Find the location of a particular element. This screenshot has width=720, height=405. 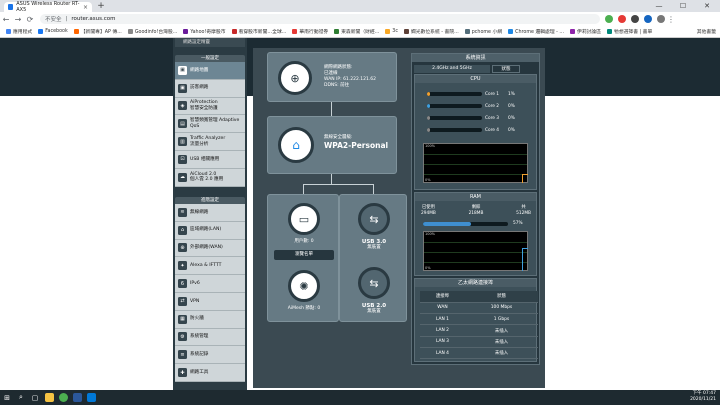

sidebar-item: ≡ 系統記錄 is located at coordinates (210, 355).